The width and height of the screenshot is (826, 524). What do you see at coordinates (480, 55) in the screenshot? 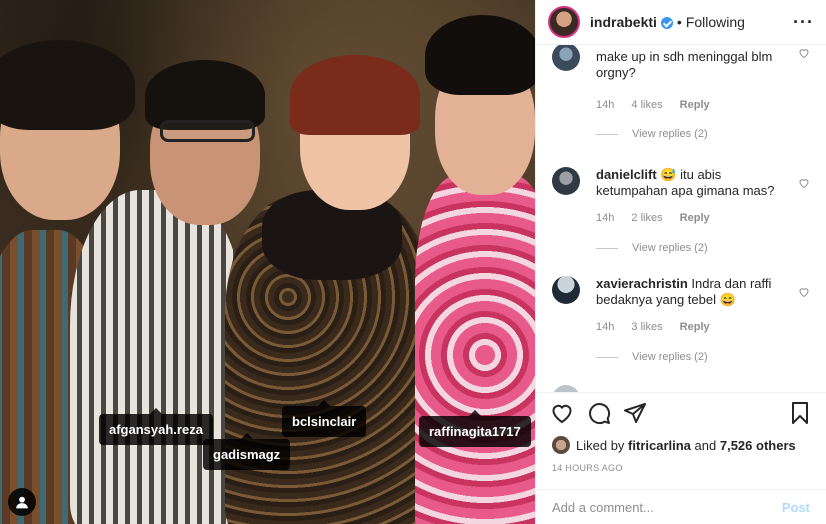
I see `person-4-hair` at bounding box center [480, 55].